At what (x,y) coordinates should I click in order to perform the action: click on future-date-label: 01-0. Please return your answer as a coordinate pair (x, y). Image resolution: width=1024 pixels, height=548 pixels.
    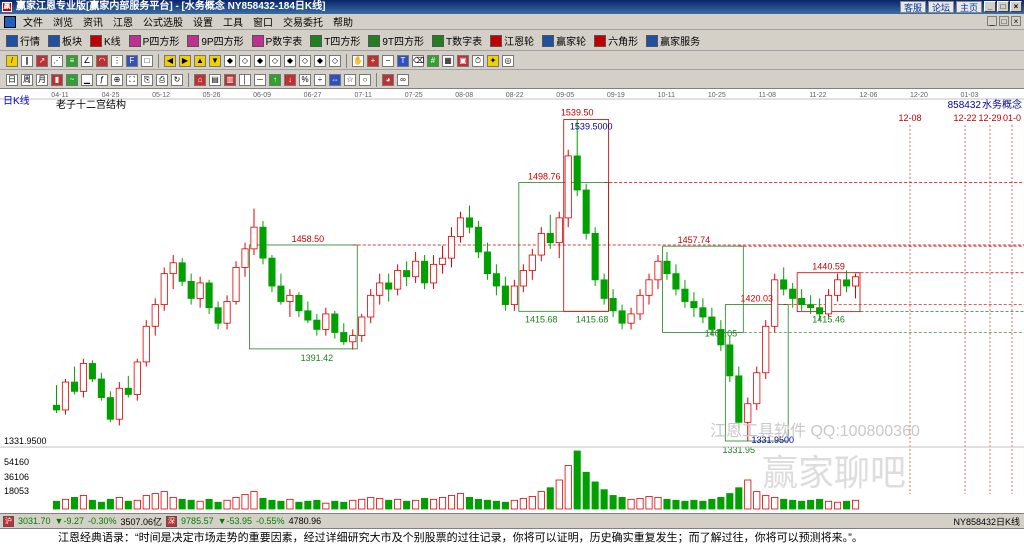
    Looking at the image, I should click on (1012, 118).